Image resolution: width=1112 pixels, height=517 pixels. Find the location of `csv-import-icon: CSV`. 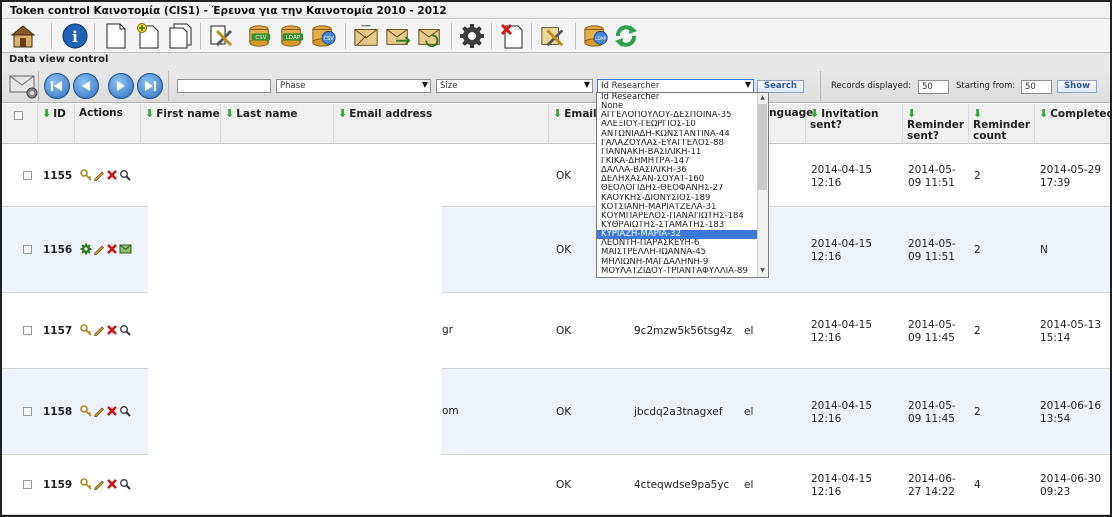

csv-import-icon: CSV is located at coordinates (260, 36).